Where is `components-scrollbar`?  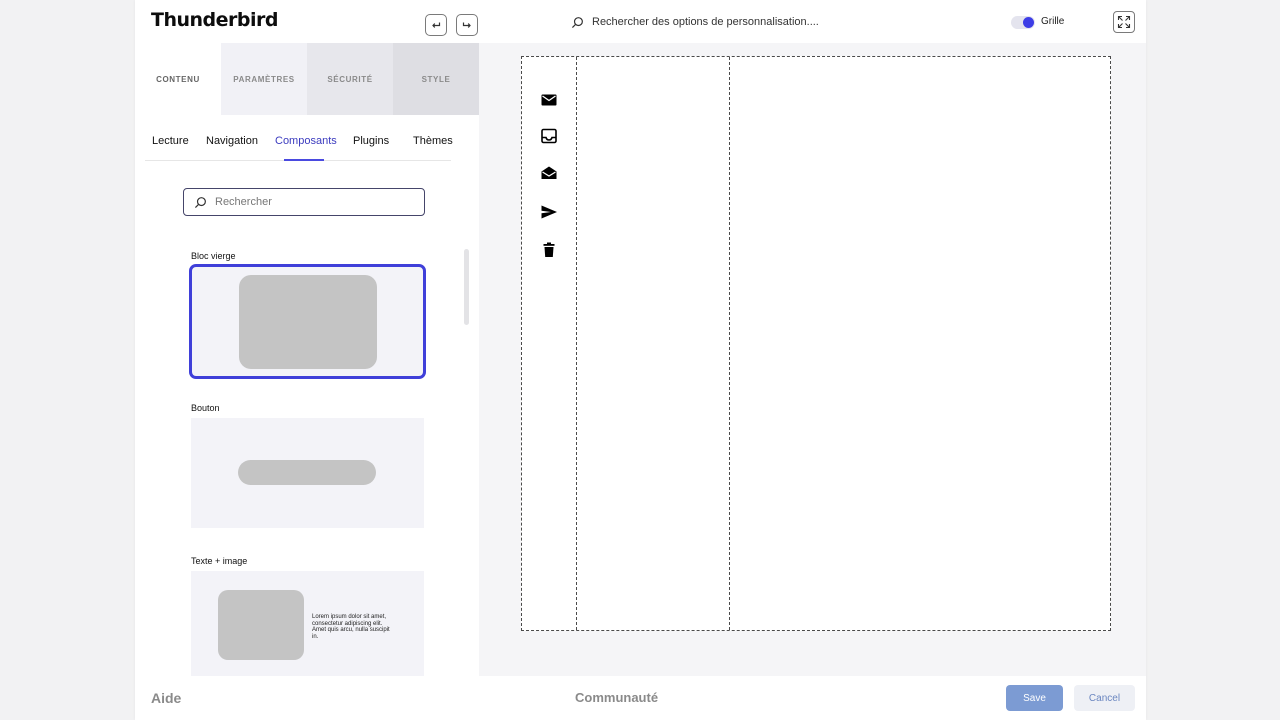 components-scrollbar is located at coordinates (466, 287).